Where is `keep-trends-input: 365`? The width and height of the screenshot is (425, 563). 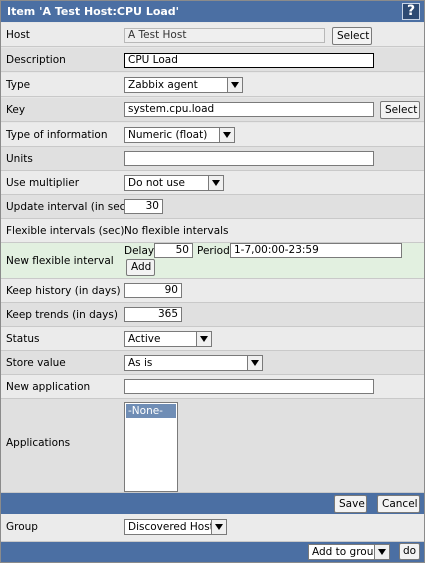 keep-trends-input: 365 is located at coordinates (153, 314).